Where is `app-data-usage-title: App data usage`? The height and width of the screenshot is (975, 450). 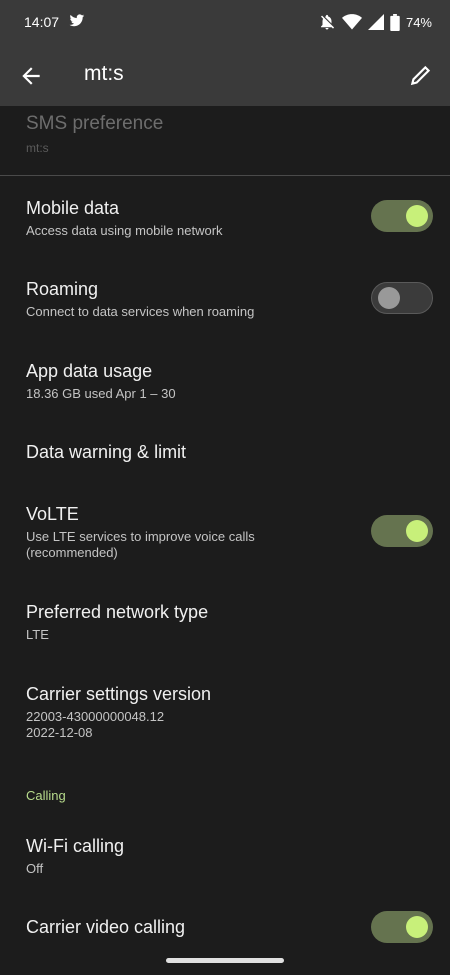
app-data-usage-title: App data usage is located at coordinates (89, 371).